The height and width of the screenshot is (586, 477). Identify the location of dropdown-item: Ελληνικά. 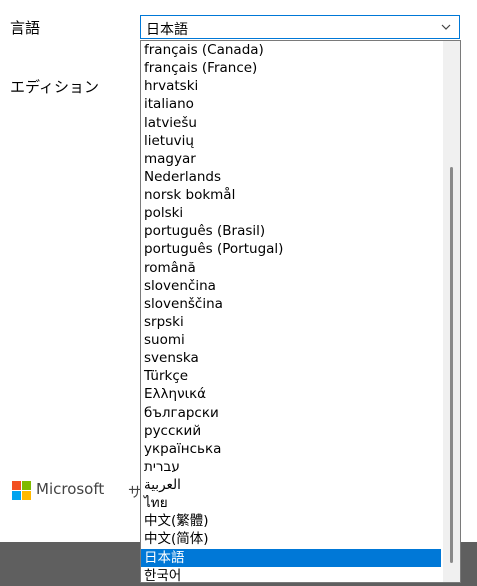
(291, 394).